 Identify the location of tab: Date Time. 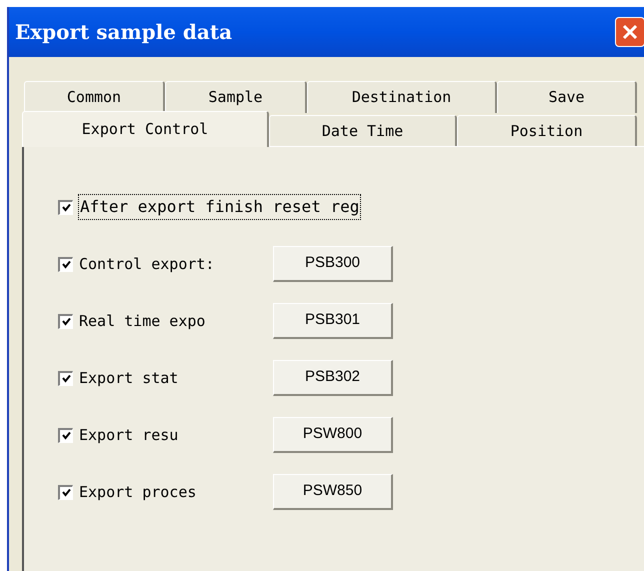
(363, 131).